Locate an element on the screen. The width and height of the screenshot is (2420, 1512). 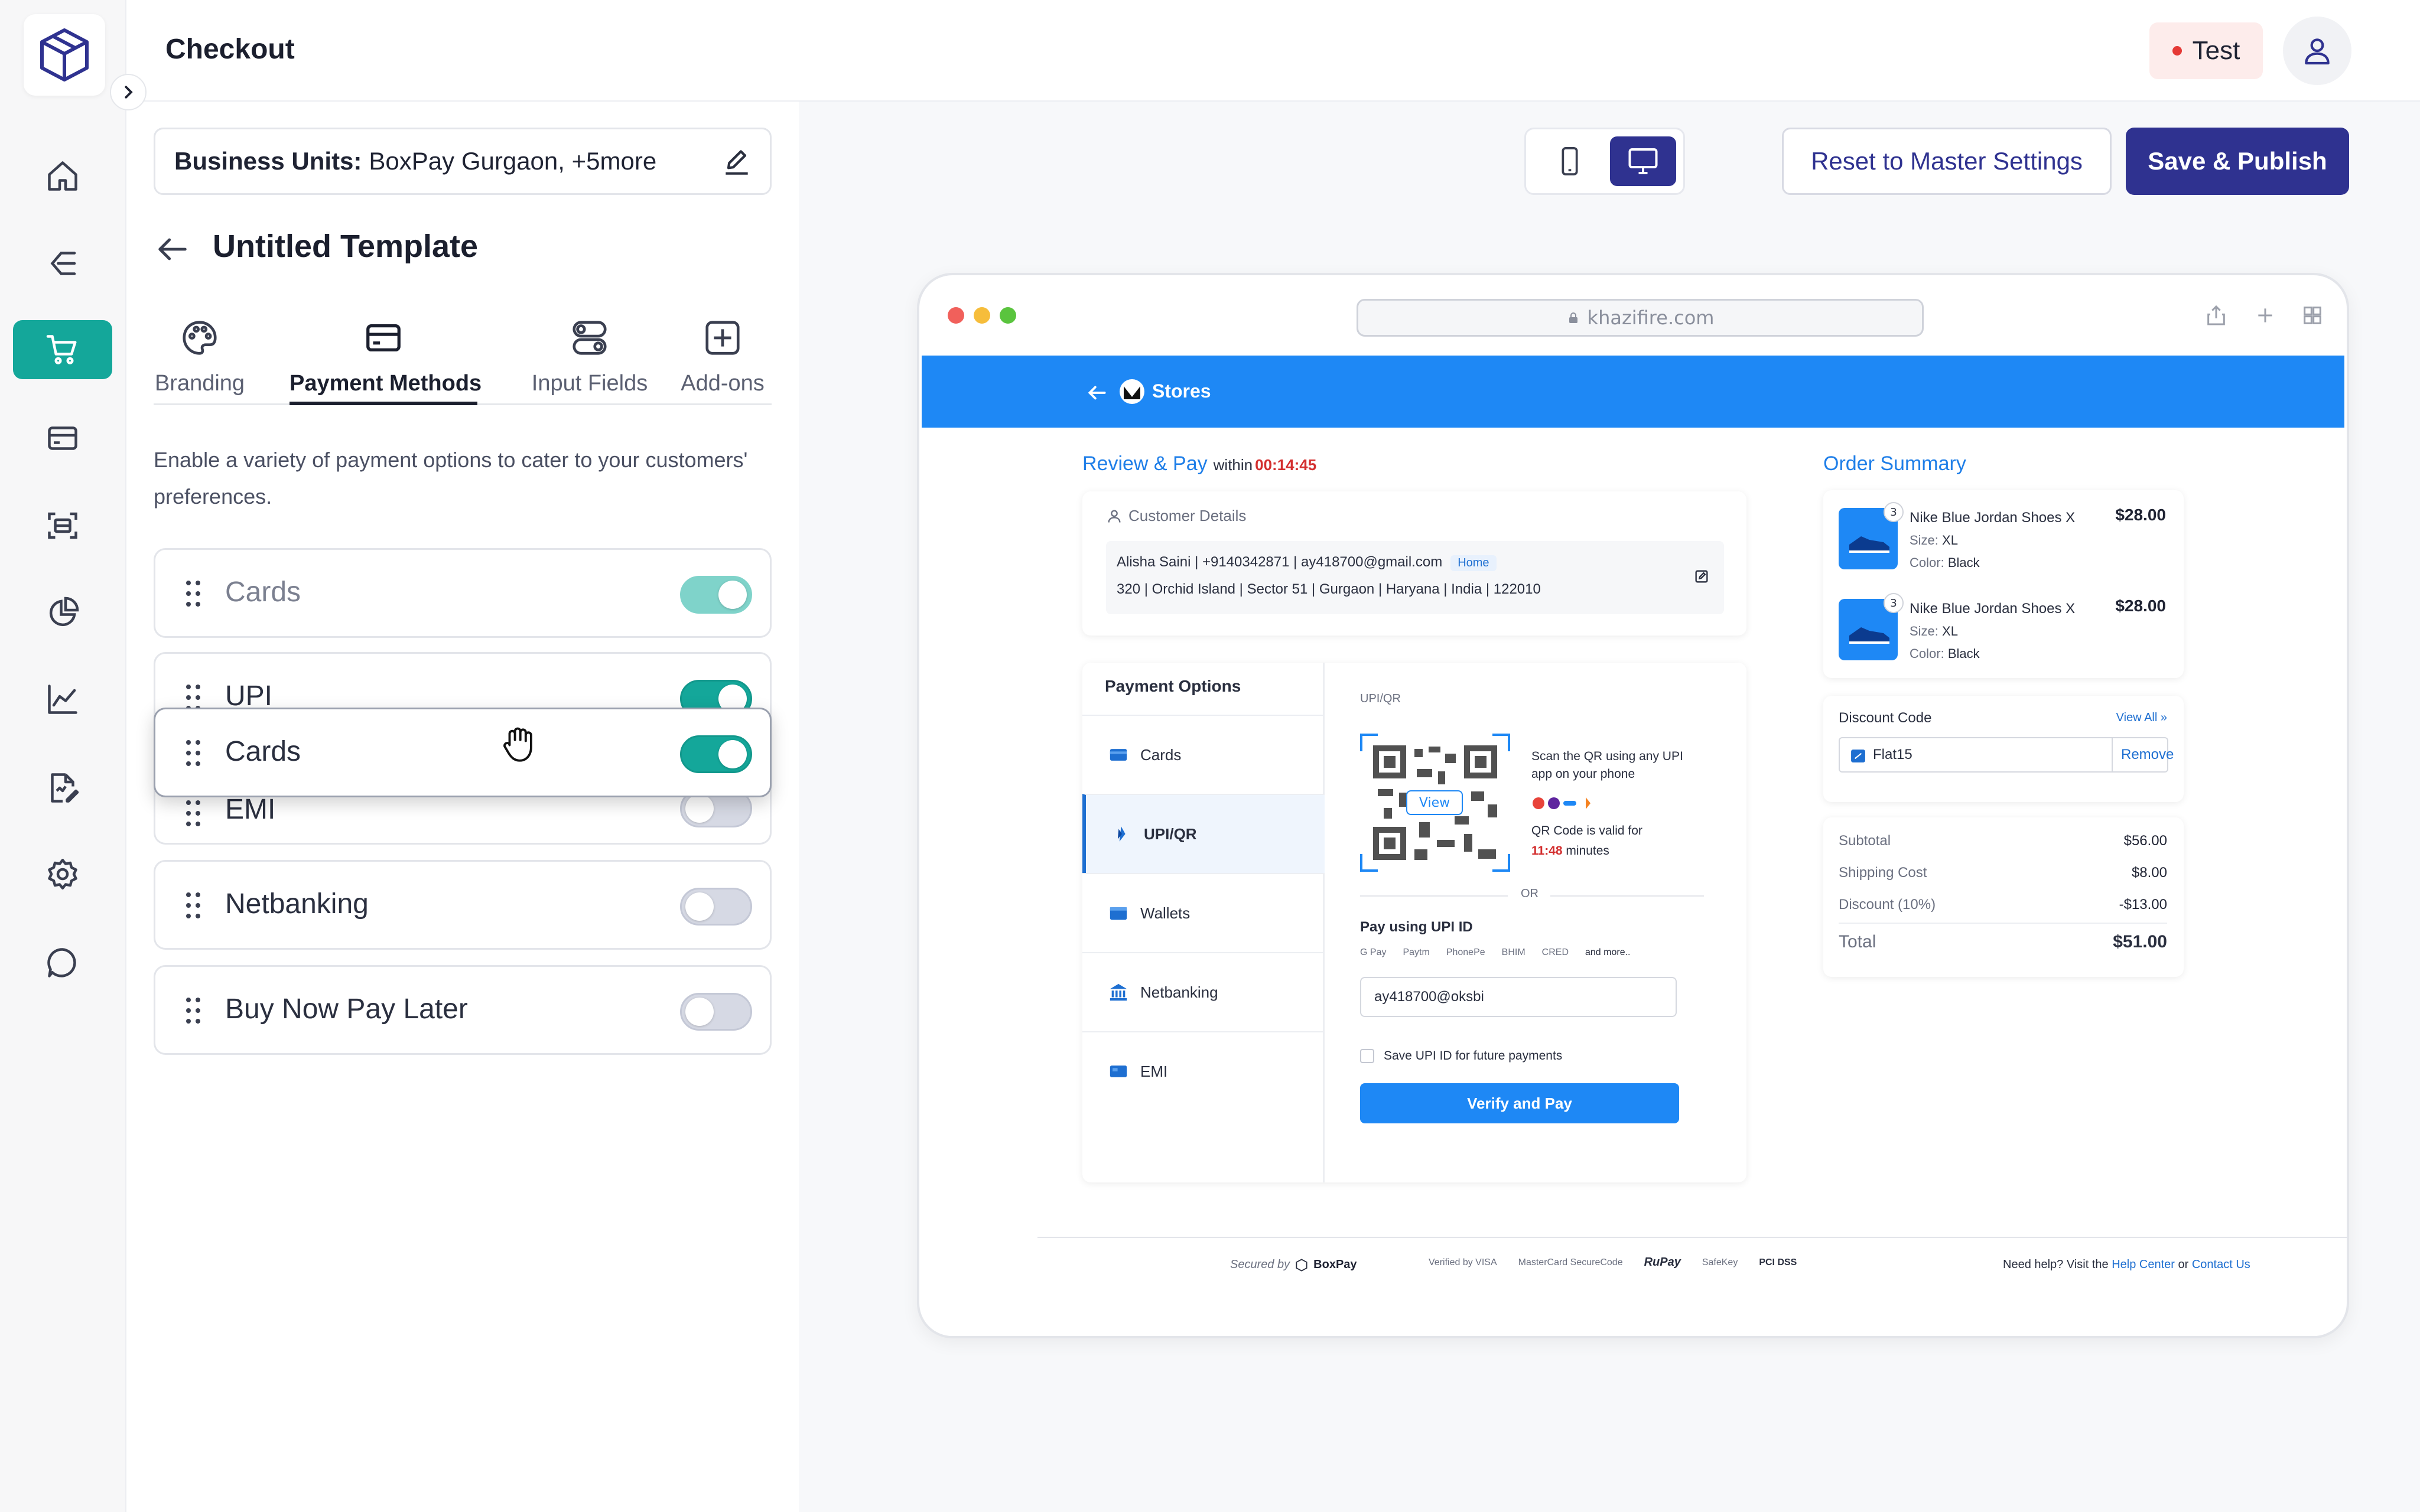
sidebar-item-home is located at coordinates (62, 176).